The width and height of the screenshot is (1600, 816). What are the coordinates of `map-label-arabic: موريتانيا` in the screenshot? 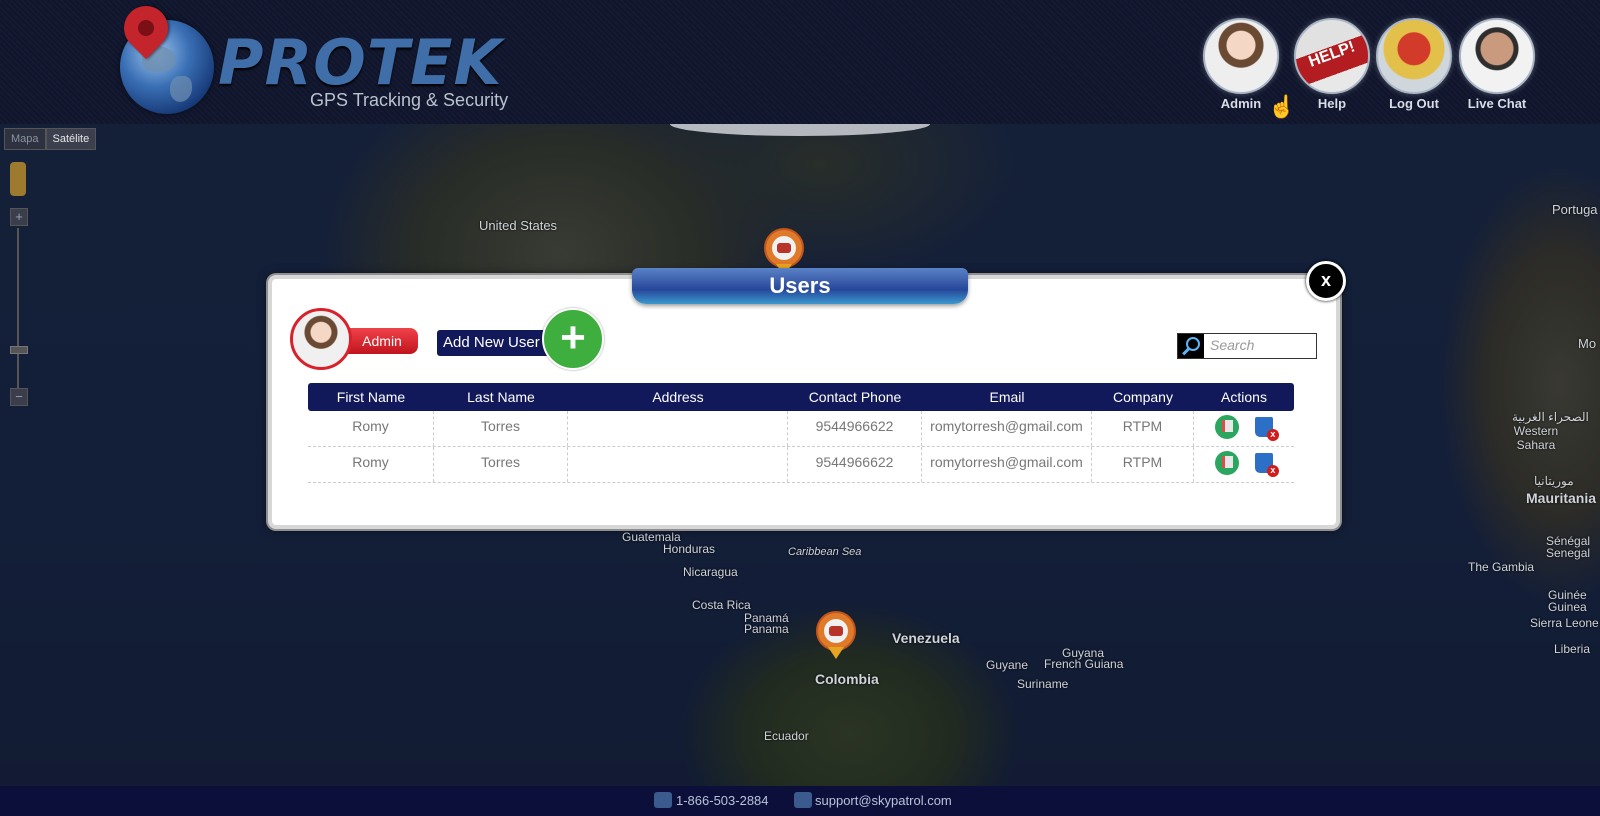 It's located at (1554, 481).